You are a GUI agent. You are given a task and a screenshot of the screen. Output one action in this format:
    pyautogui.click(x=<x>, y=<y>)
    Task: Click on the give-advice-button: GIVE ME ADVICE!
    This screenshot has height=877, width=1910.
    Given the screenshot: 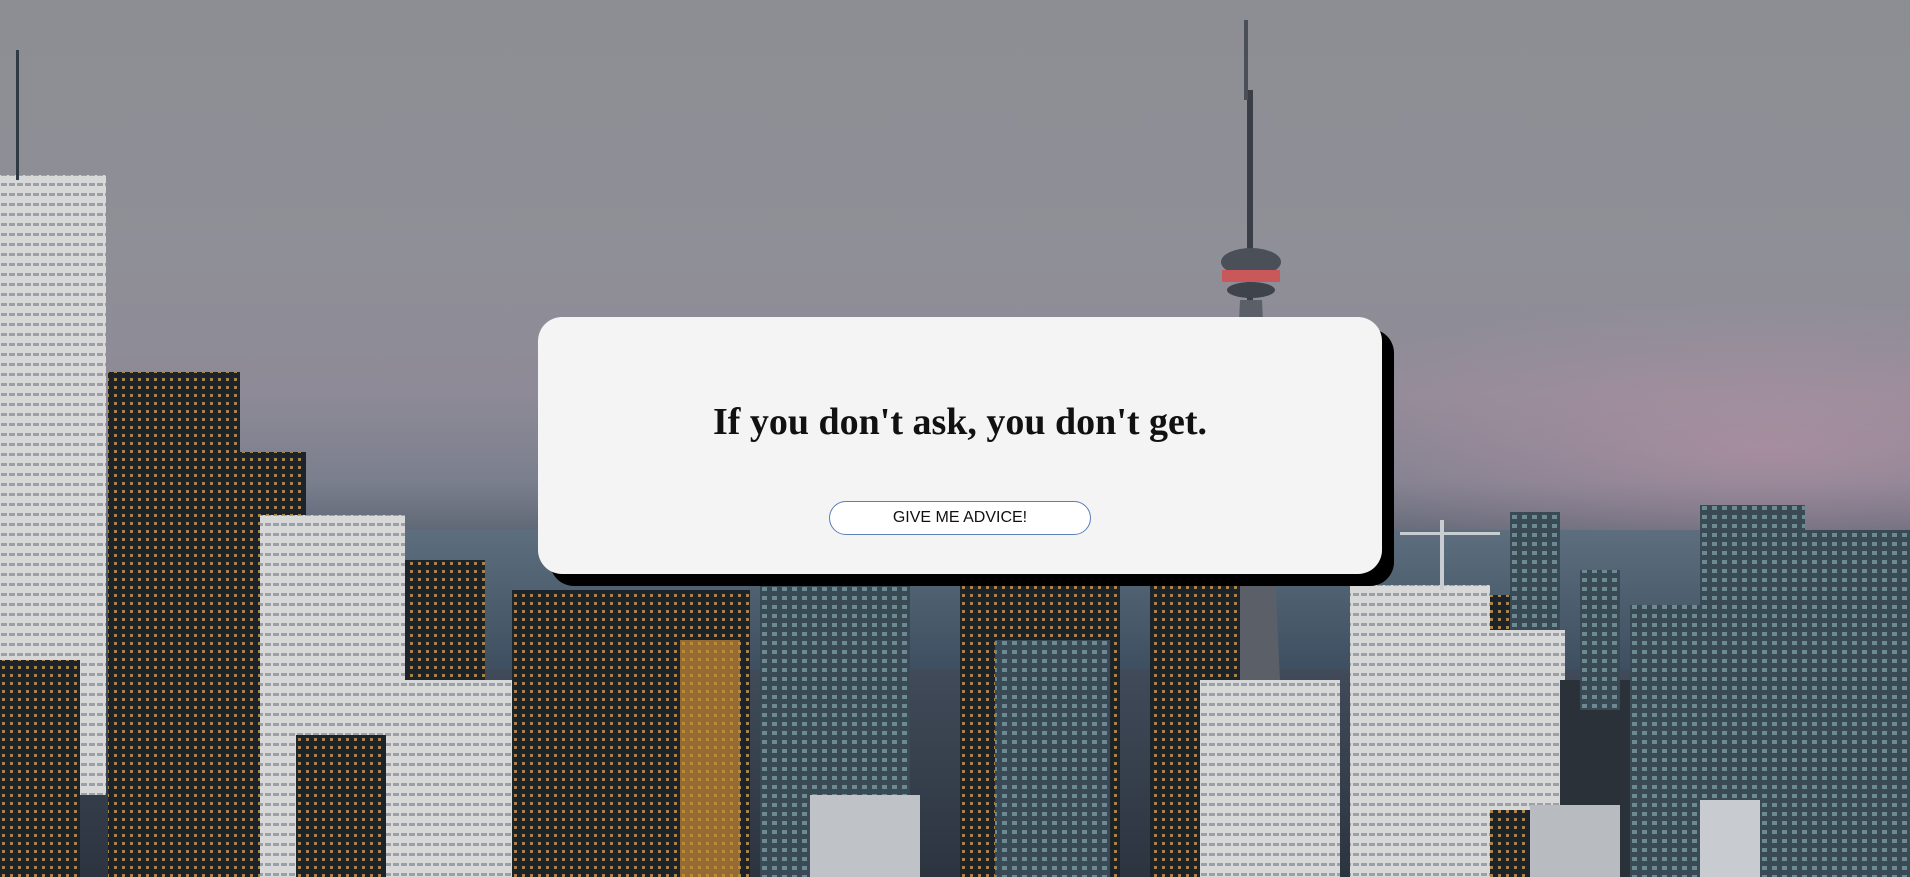 What is the action you would take?
    pyautogui.click(x=960, y=518)
    